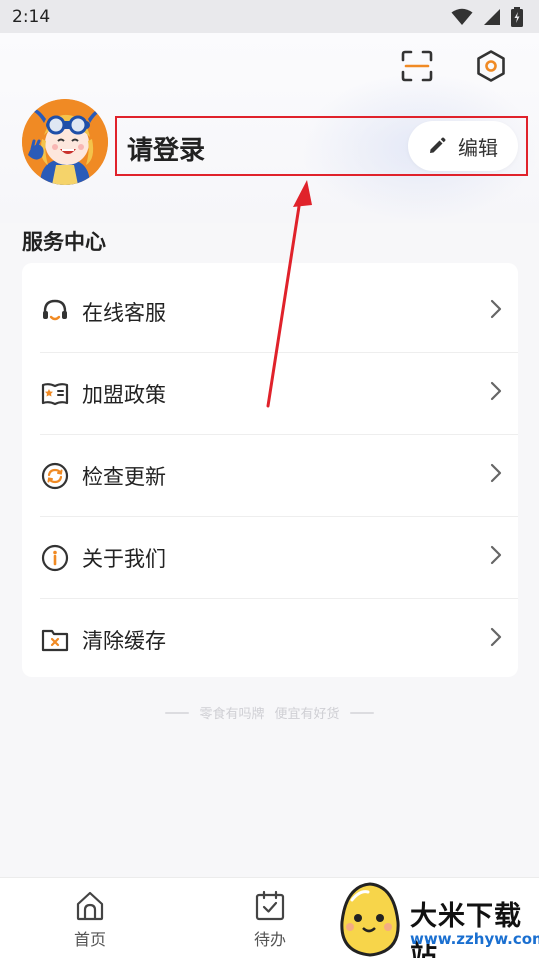 This screenshot has width=539, height=958. Describe the element at coordinates (124, 477) in the screenshot. I see `list-item-label: 检查更新` at that location.